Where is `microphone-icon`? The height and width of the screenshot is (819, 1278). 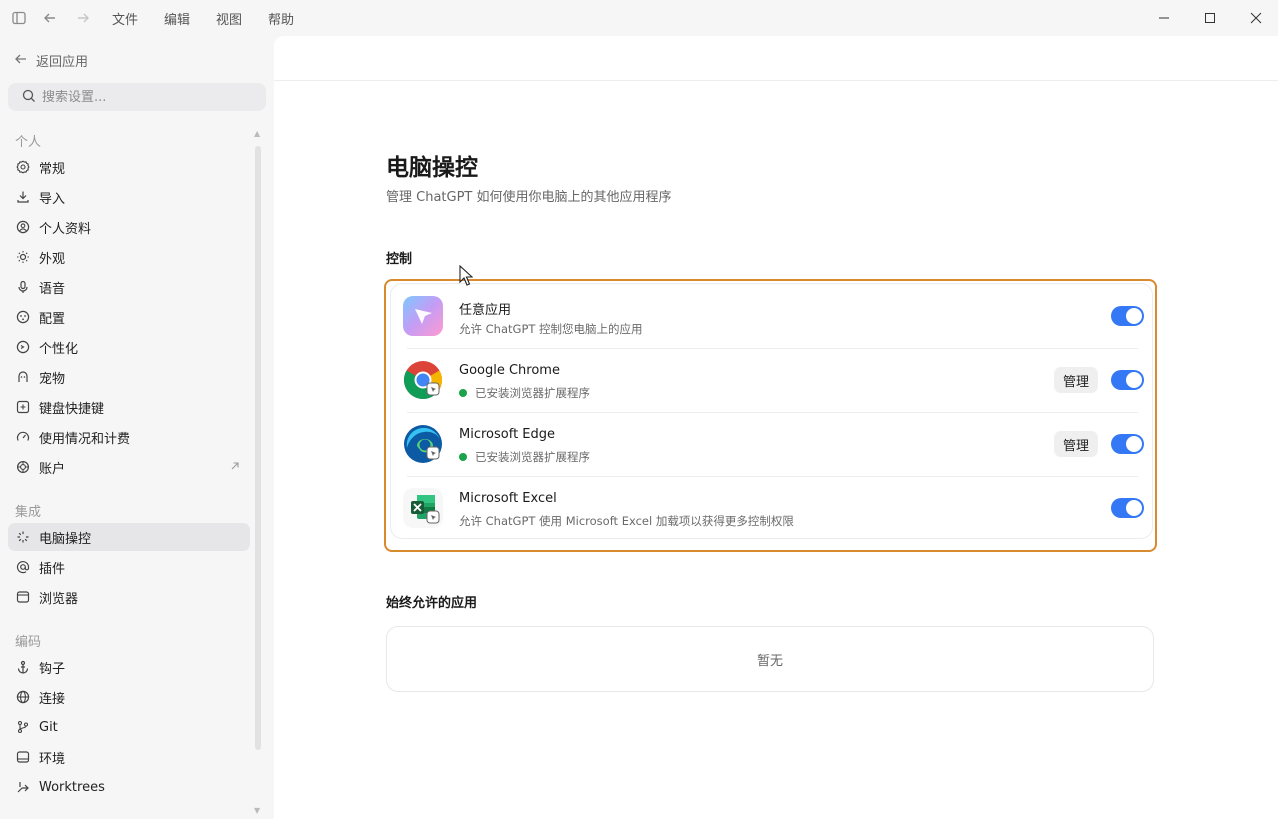
microphone-icon is located at coordinates (23, 287).